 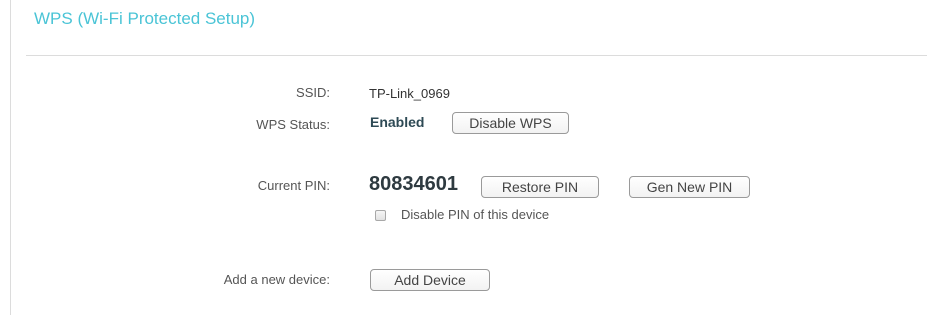 I want to click on section-title: WPS (Wi-Fi Protected Setup), so click(x=145, y=18).